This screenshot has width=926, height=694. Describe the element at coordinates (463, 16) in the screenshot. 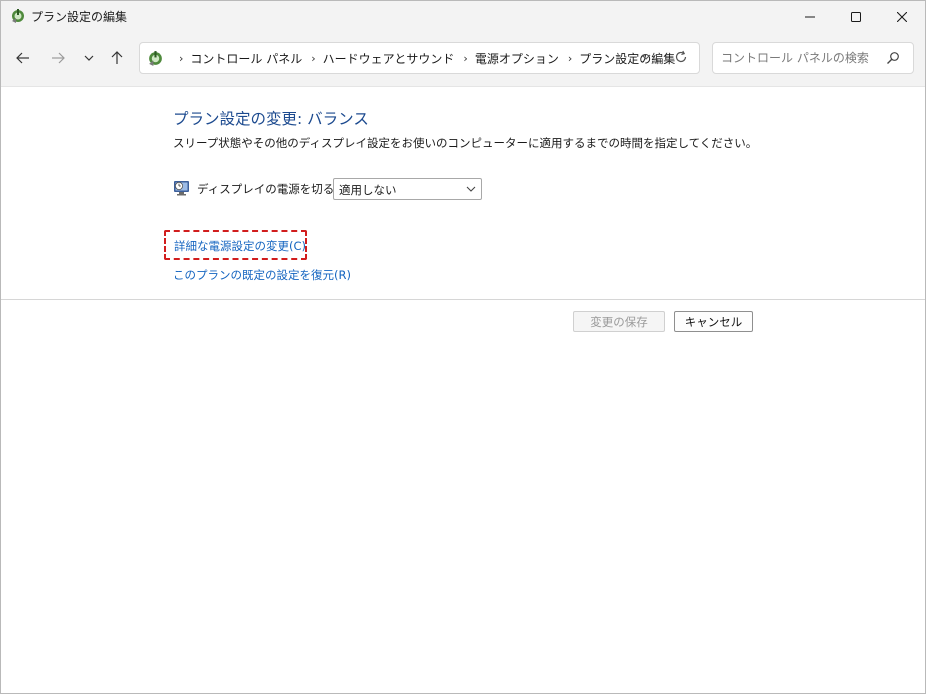

I see `title-bar: プラン設定の編集` at that location.